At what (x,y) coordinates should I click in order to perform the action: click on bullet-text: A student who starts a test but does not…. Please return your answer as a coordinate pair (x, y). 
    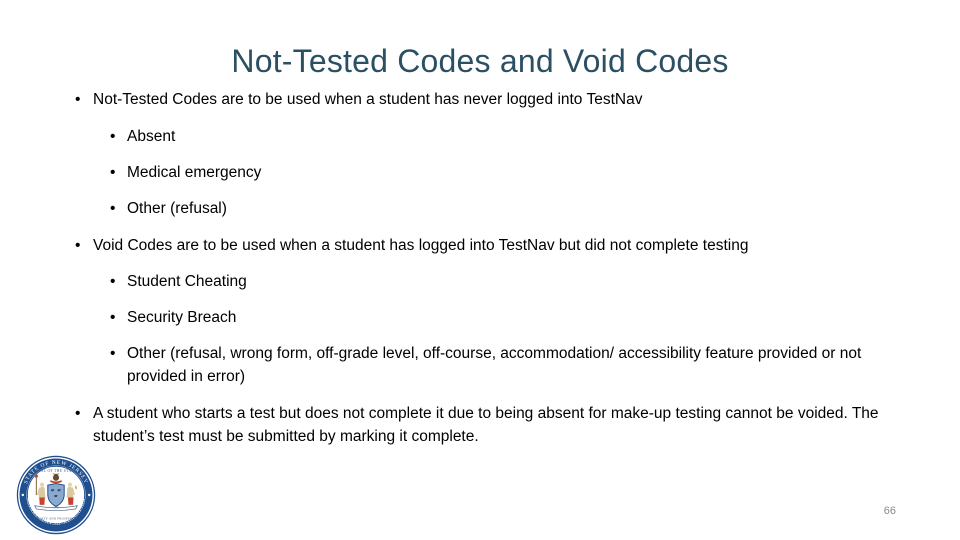
    Looking at the image, I should click on (486, 425).